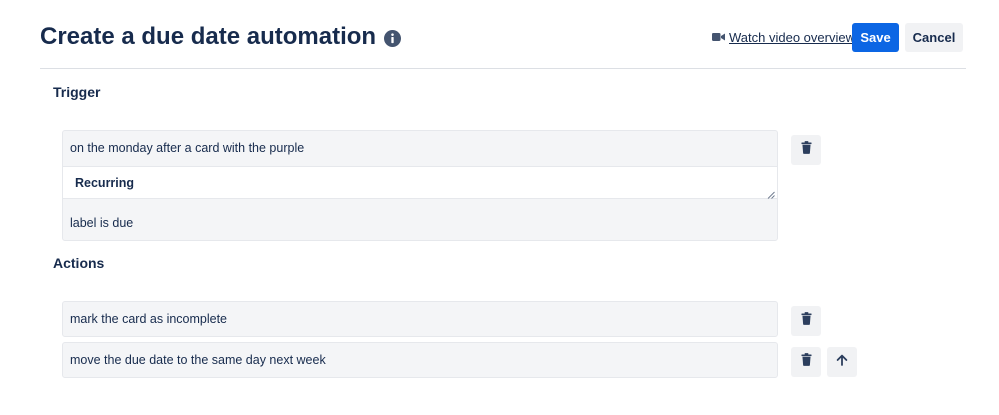 The height and width of the screenshot is (415, 999). What do you see at coordinates (77, 92) in the screenshot?
I see `trigger-heading: Trigger` at bounding box center [77, 92].